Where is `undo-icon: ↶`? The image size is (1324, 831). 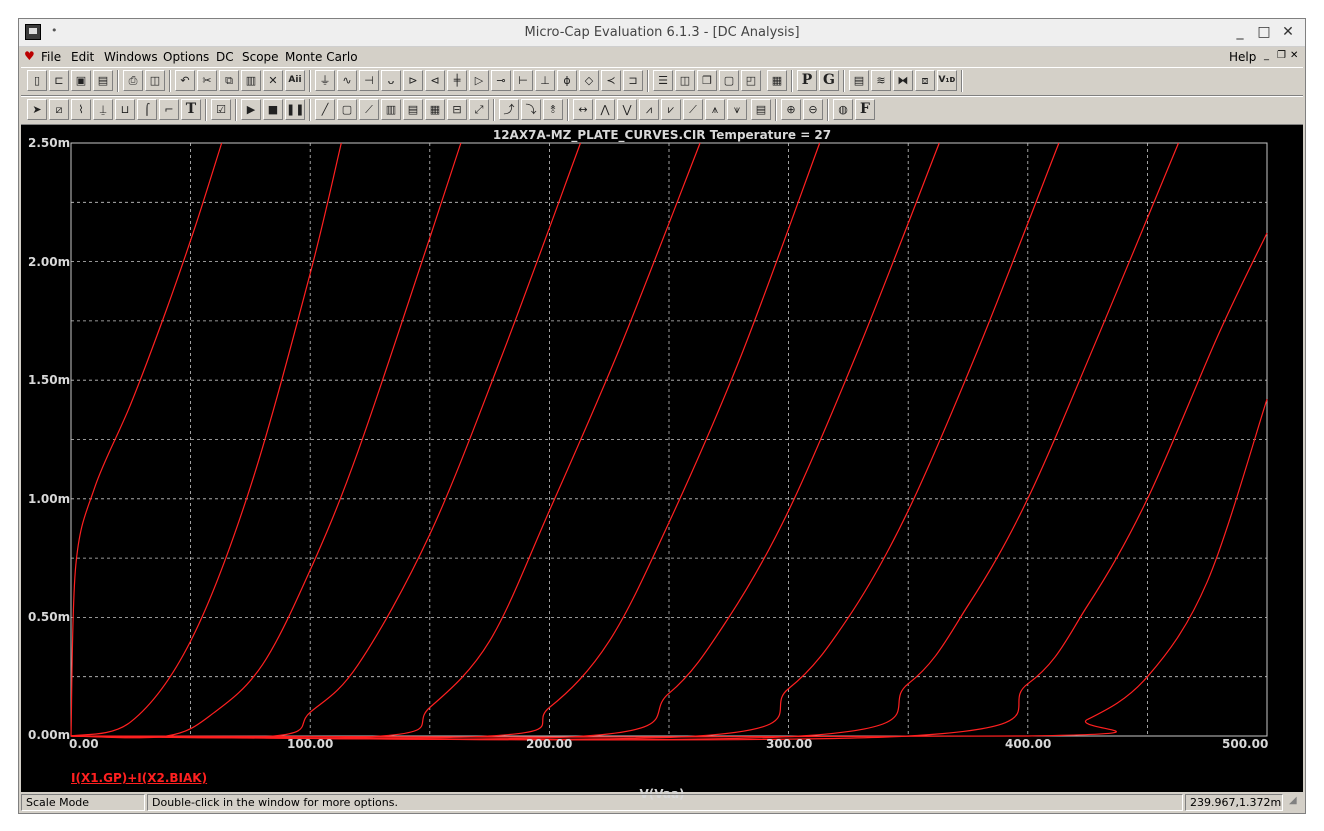
undo-icon: ↶ is located at coordinates (185, 80).